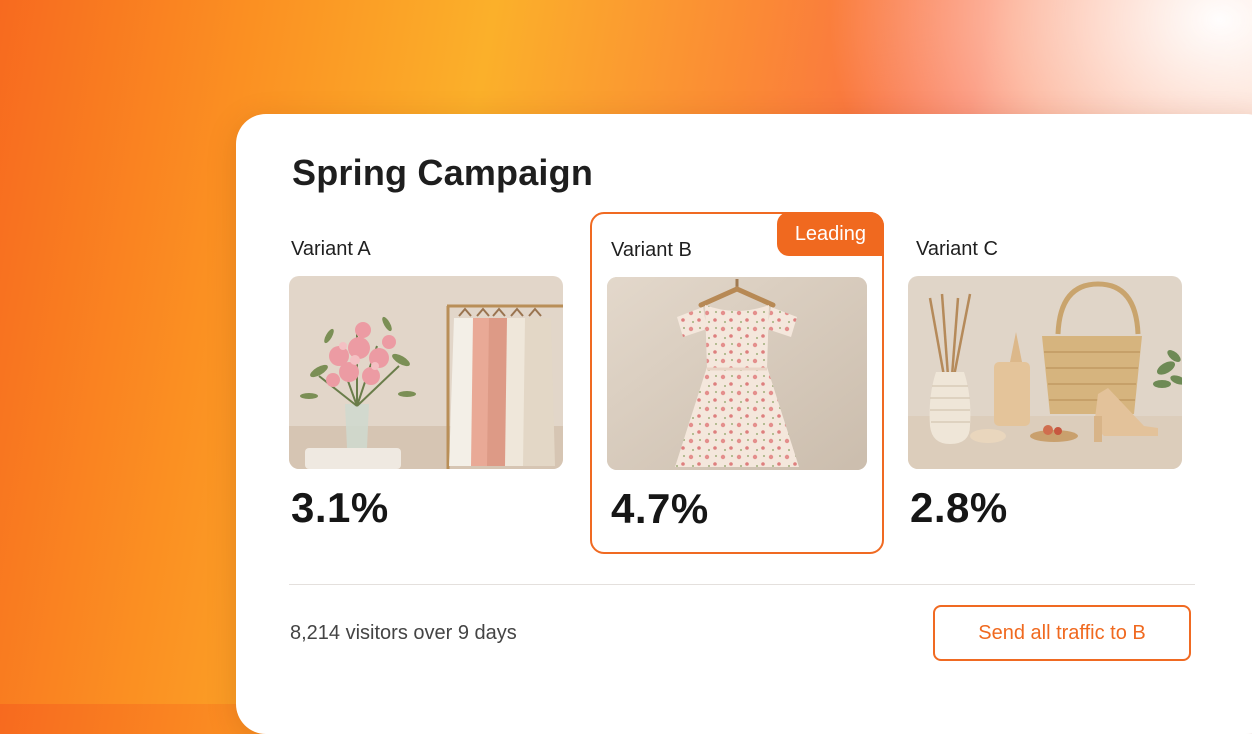  What do you see at coordinates (737, 373) in the screenshot?
I see `variant-b-image` at bounding box center [737, 373].